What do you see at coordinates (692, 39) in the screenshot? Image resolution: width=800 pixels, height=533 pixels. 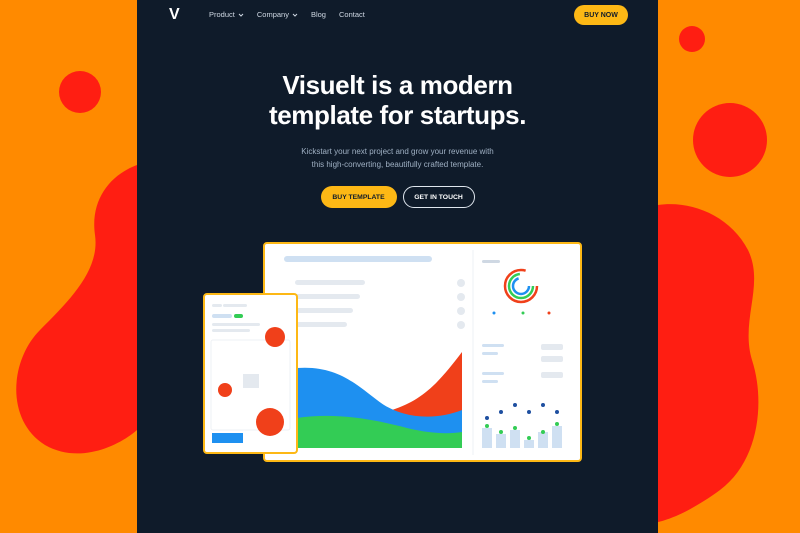 I see `blob-circle-top-right` at bounding box center [692, 39].